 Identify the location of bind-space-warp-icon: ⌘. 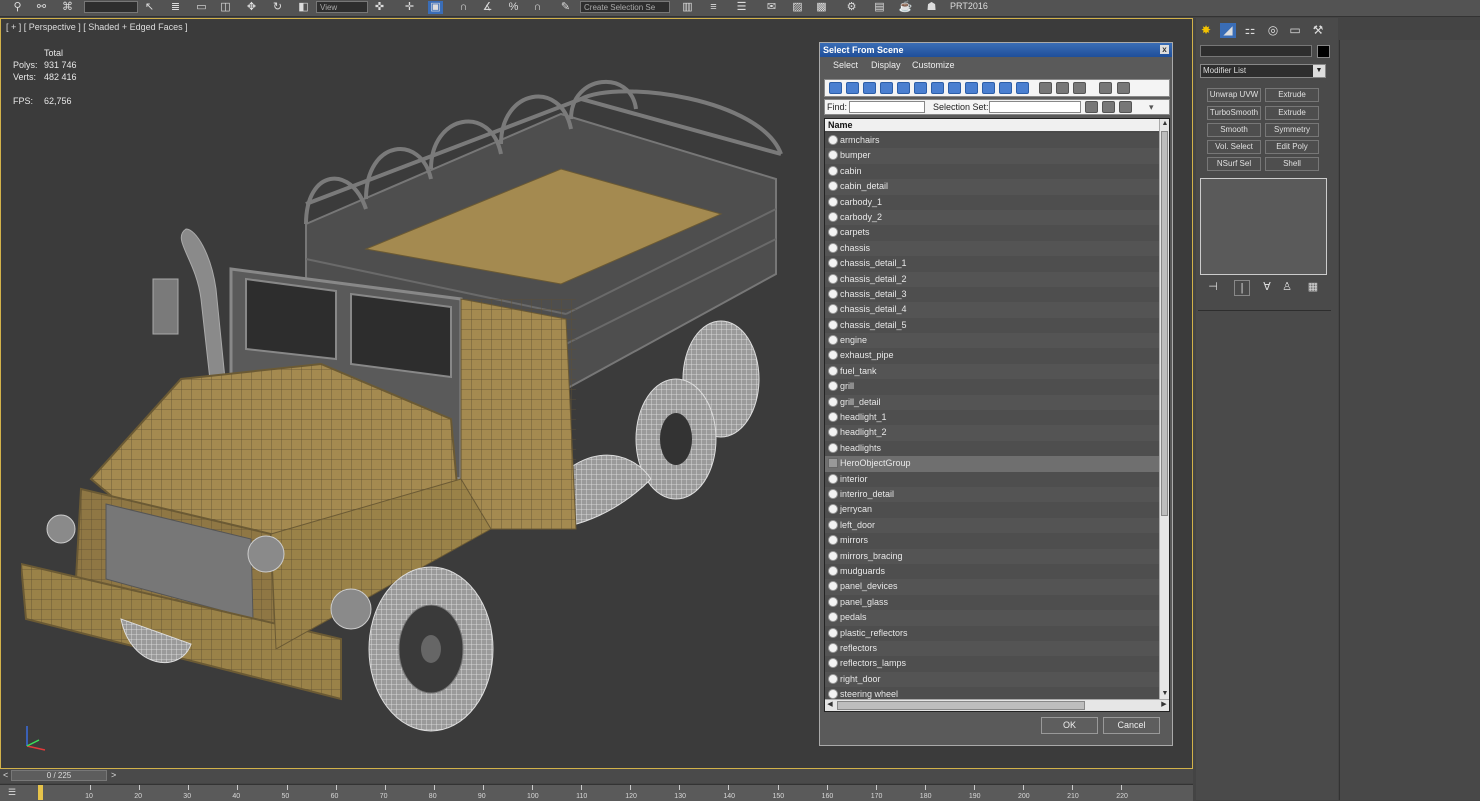
(67, 7).